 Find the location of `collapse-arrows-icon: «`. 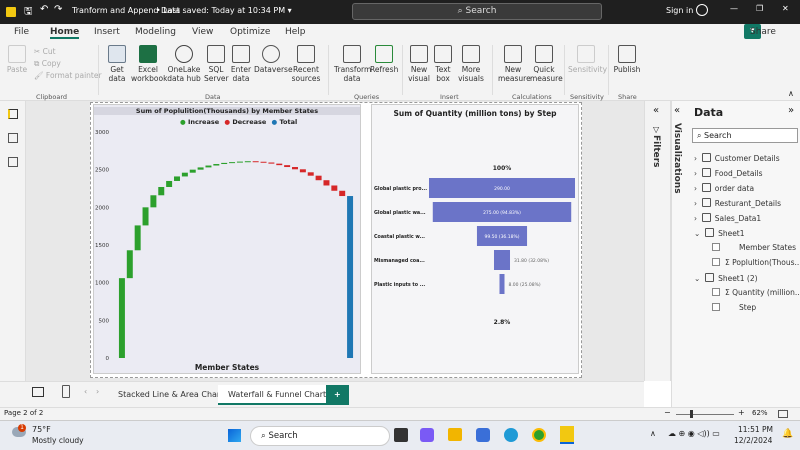

collapse-arrows-icon: « is located at coordinates (656, 110).